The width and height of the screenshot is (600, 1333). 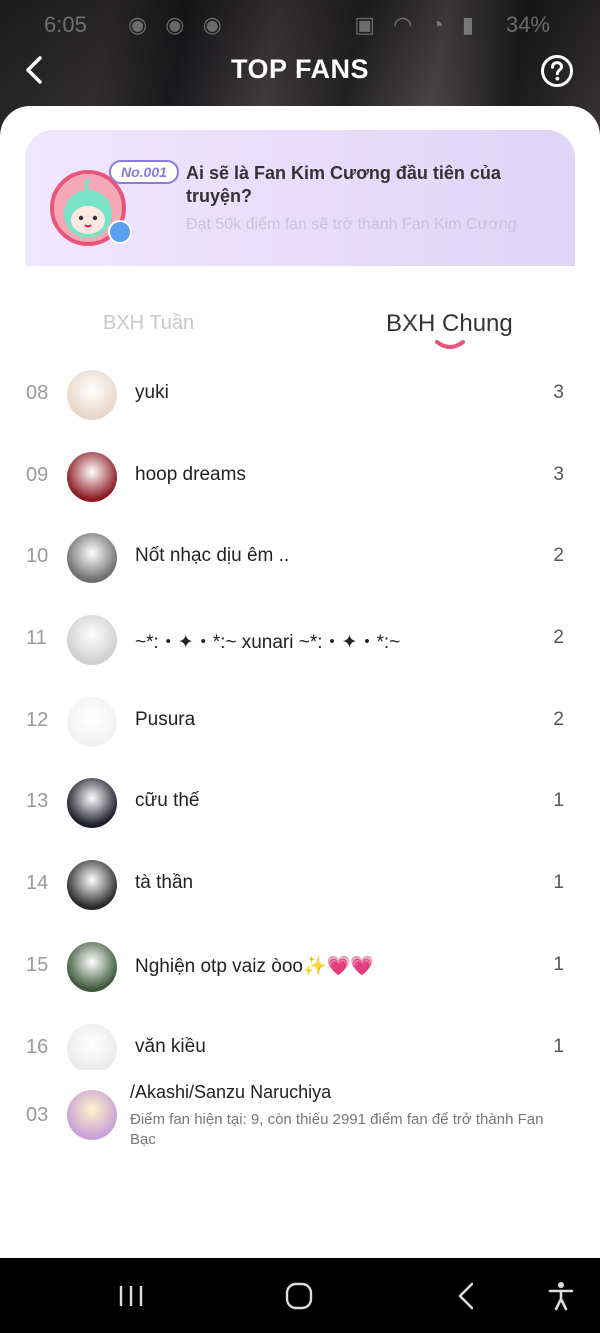 I want to click on help-icon, so click(x=557, y=71).